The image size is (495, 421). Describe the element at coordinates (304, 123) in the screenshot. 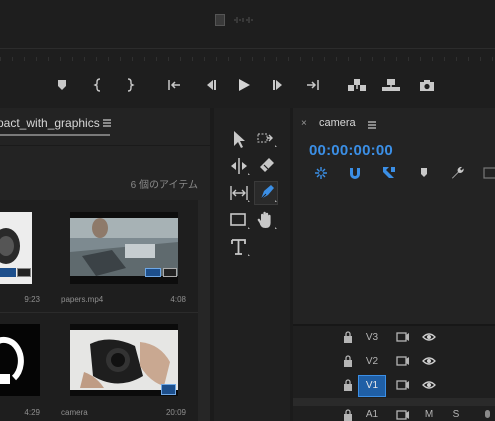

I see `close-tab-icon: ×` at that location.